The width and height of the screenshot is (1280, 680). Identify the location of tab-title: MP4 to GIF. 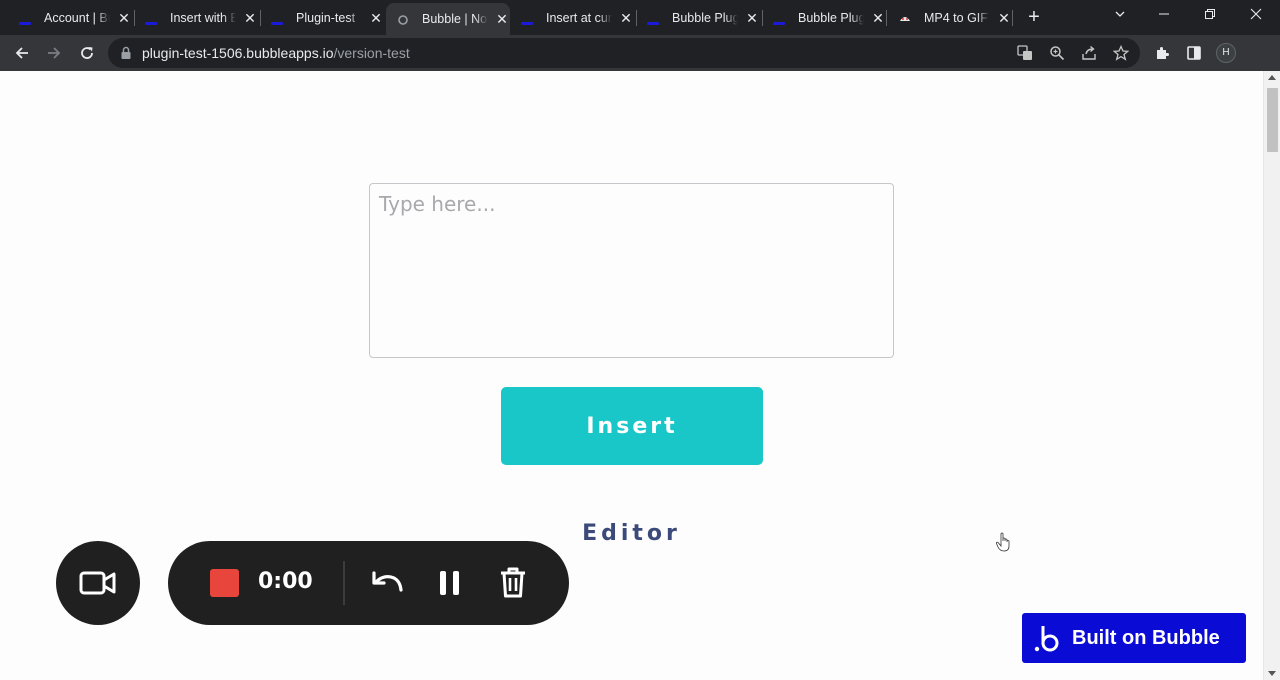
(956, 17).